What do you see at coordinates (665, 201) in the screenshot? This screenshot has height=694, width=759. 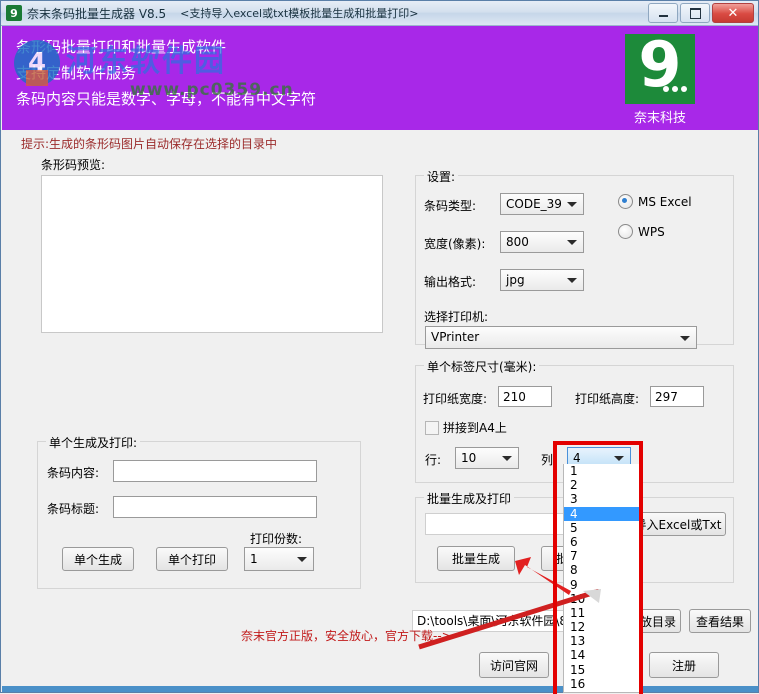 I see `radio-ms-excel-label: MS Excel` at bounding box center [665, 201].